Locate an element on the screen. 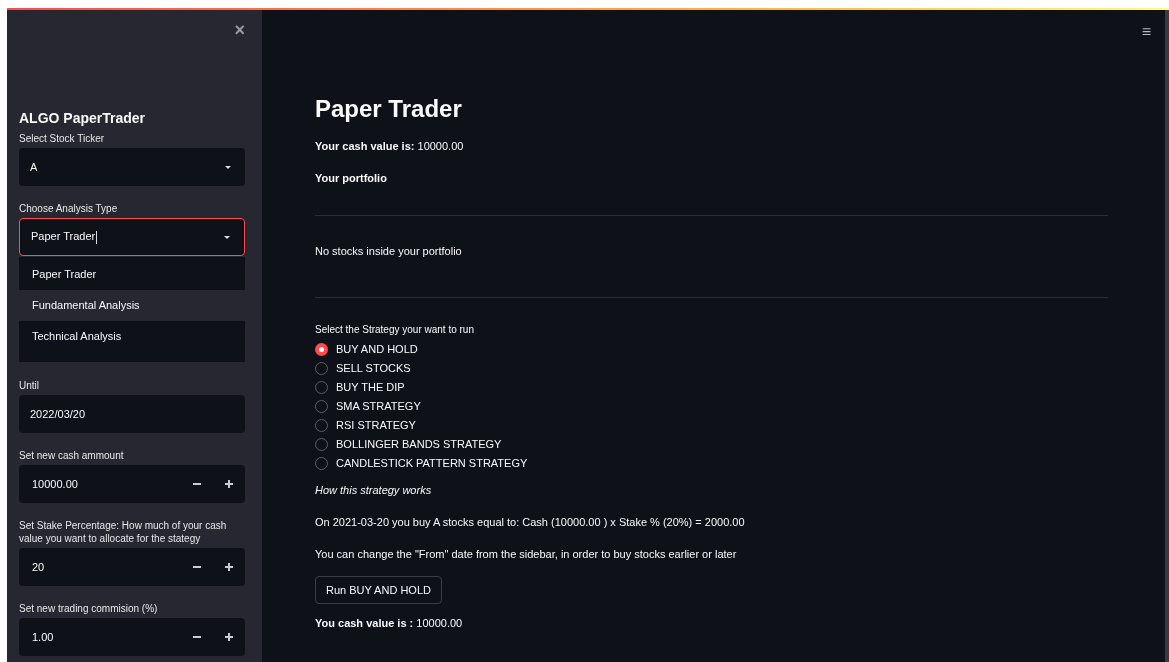  field-label: Set new cash ammount is located at coordinates (72, 455).